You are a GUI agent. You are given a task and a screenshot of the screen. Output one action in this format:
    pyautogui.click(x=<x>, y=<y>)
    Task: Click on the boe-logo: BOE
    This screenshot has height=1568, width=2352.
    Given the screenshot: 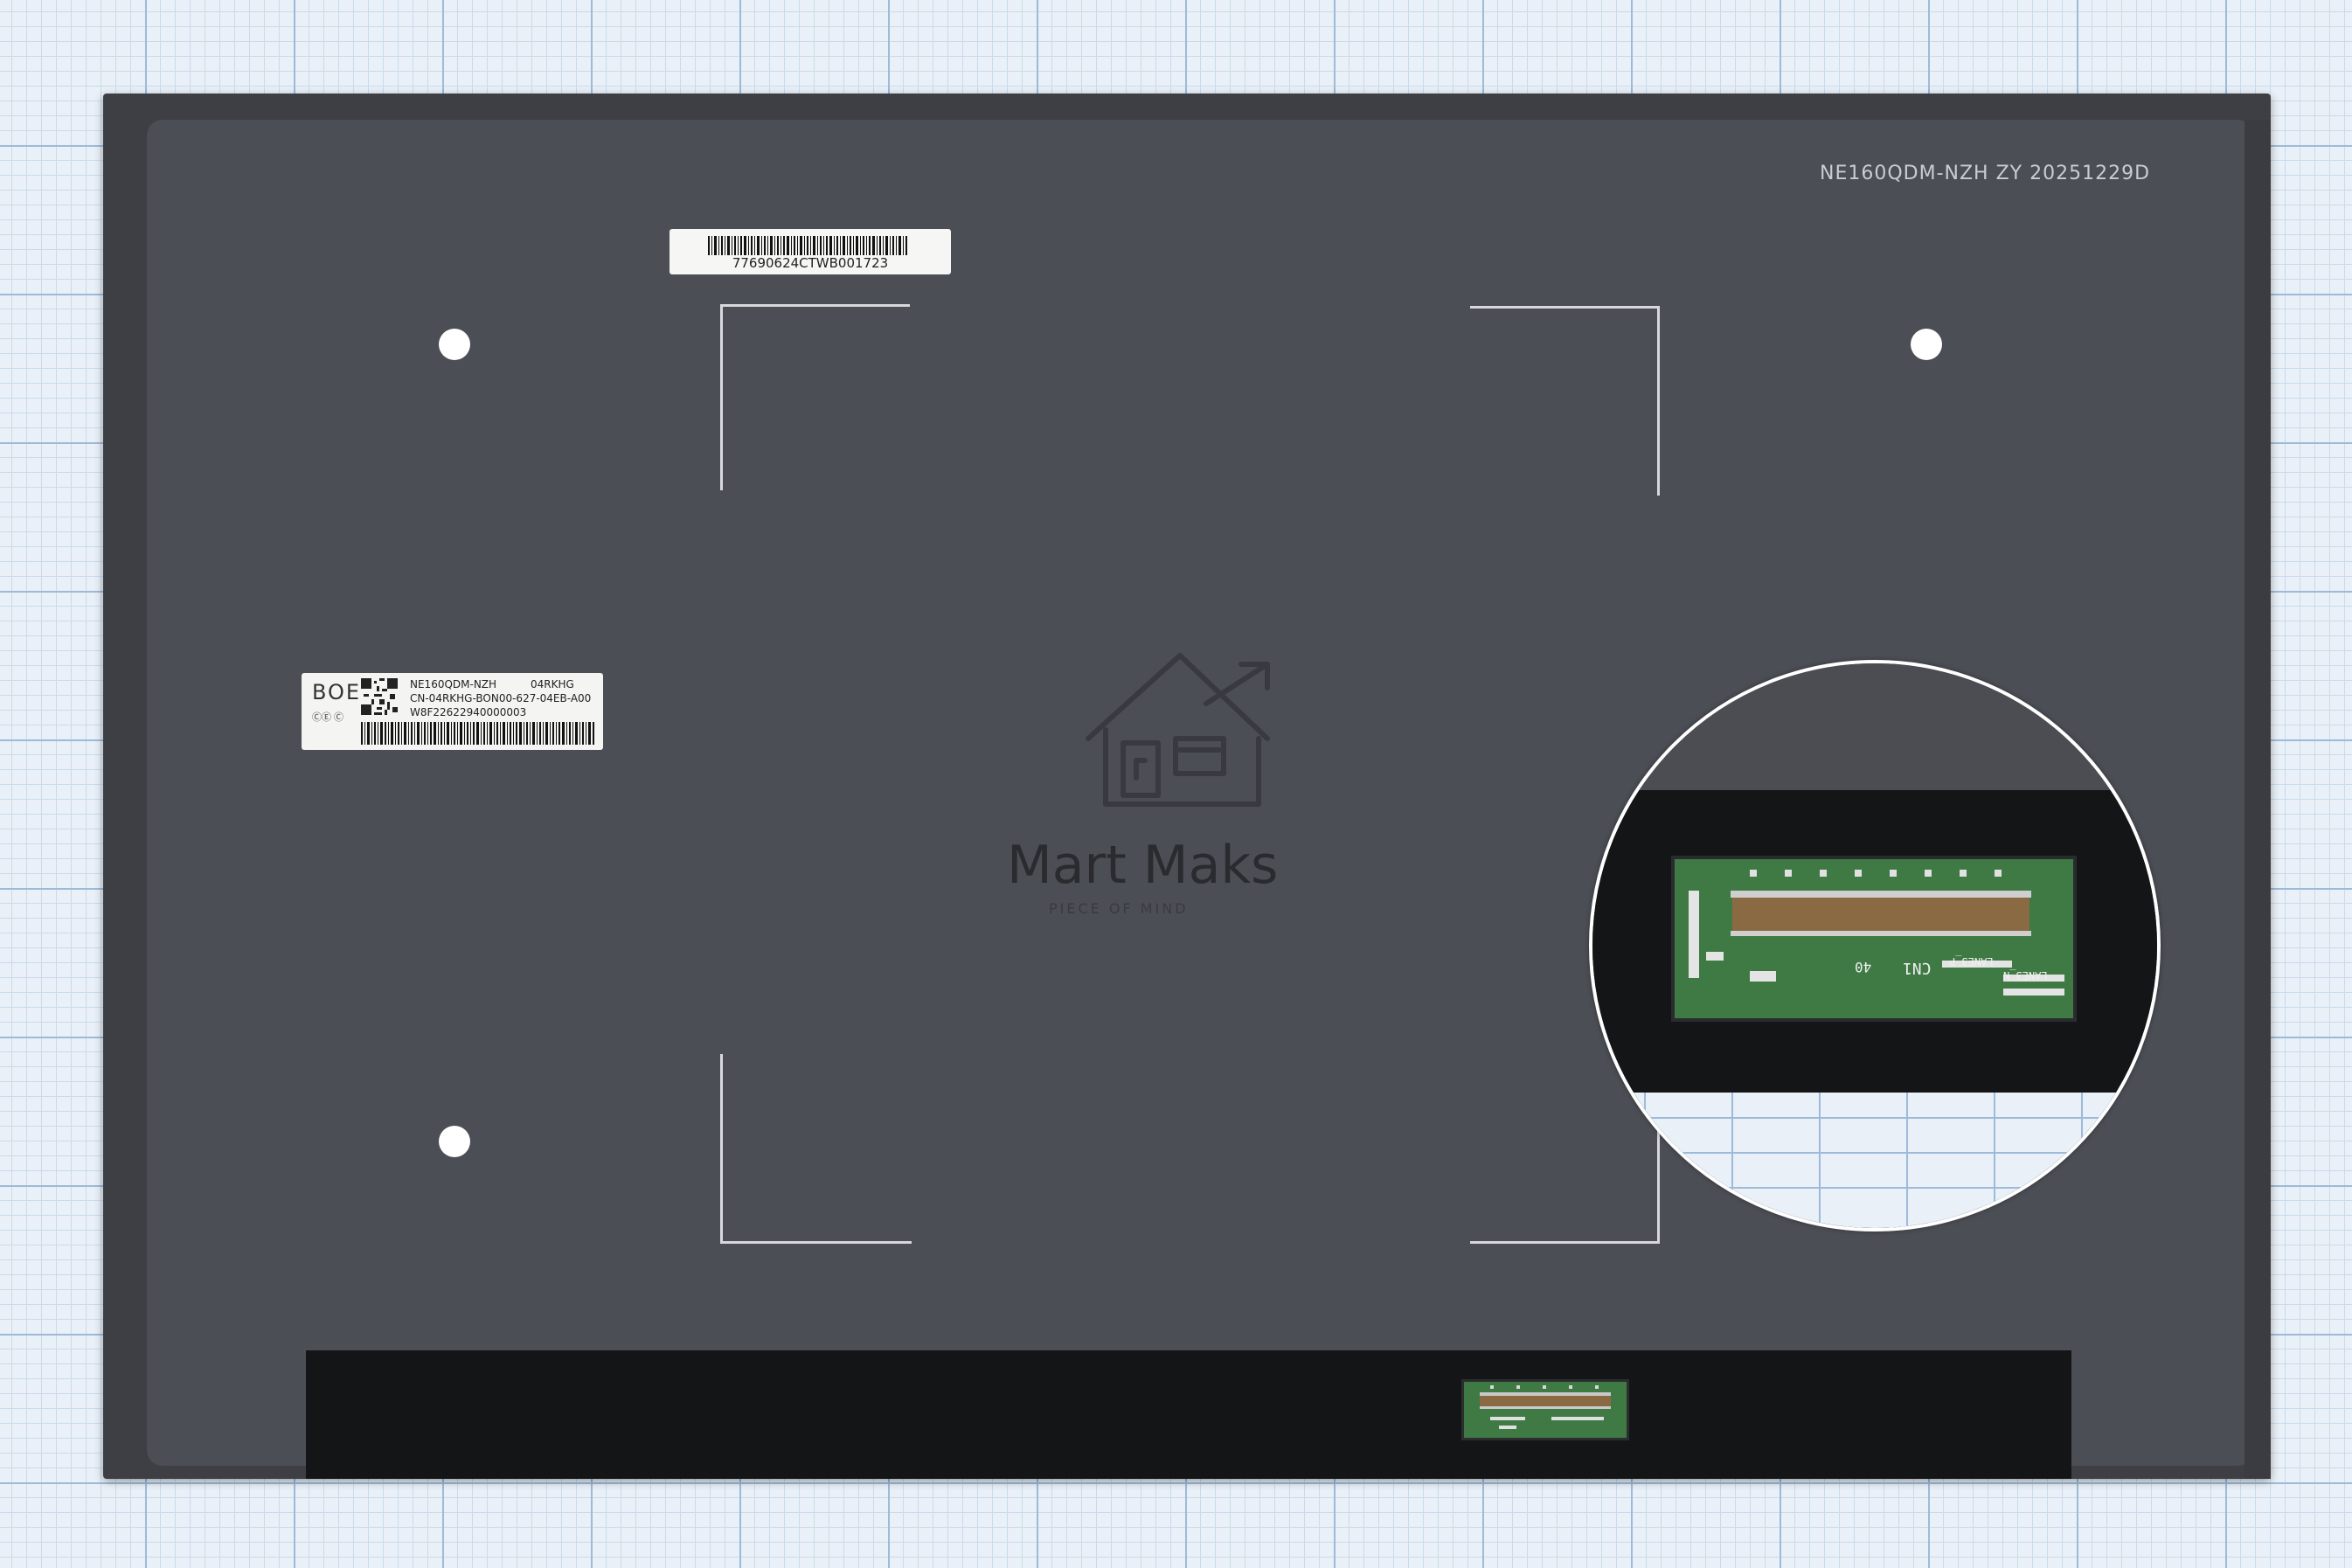 What is the action you would take?
    pyautogui.click(x=337, y=692)
    